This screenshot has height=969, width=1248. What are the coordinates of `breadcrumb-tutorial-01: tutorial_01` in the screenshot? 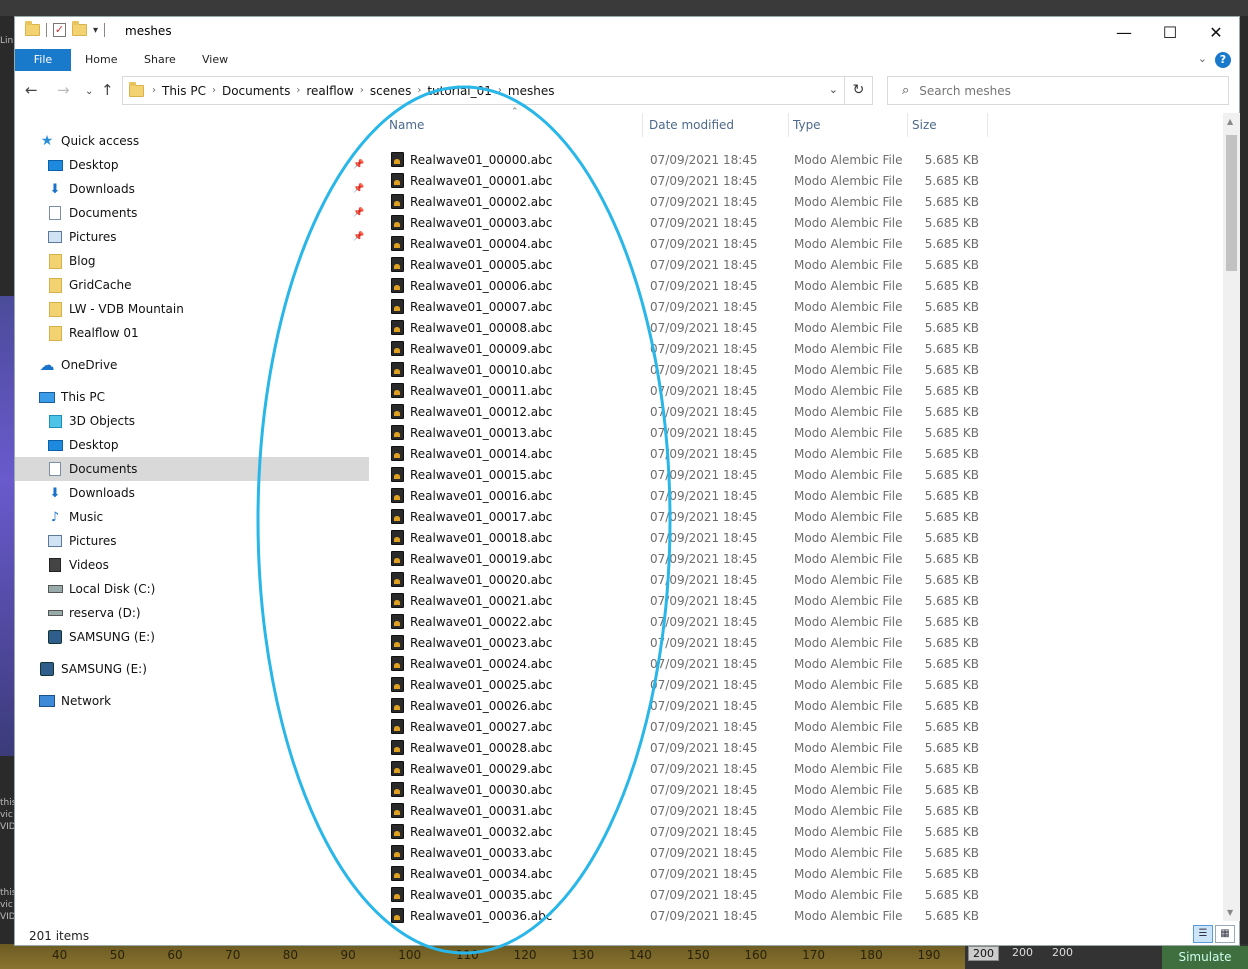 It's located at (459, 91).